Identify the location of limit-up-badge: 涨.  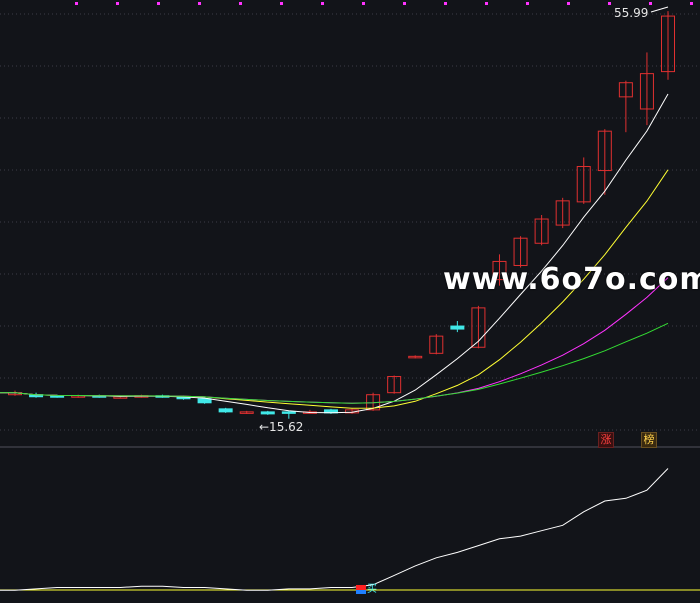
(606, 440).